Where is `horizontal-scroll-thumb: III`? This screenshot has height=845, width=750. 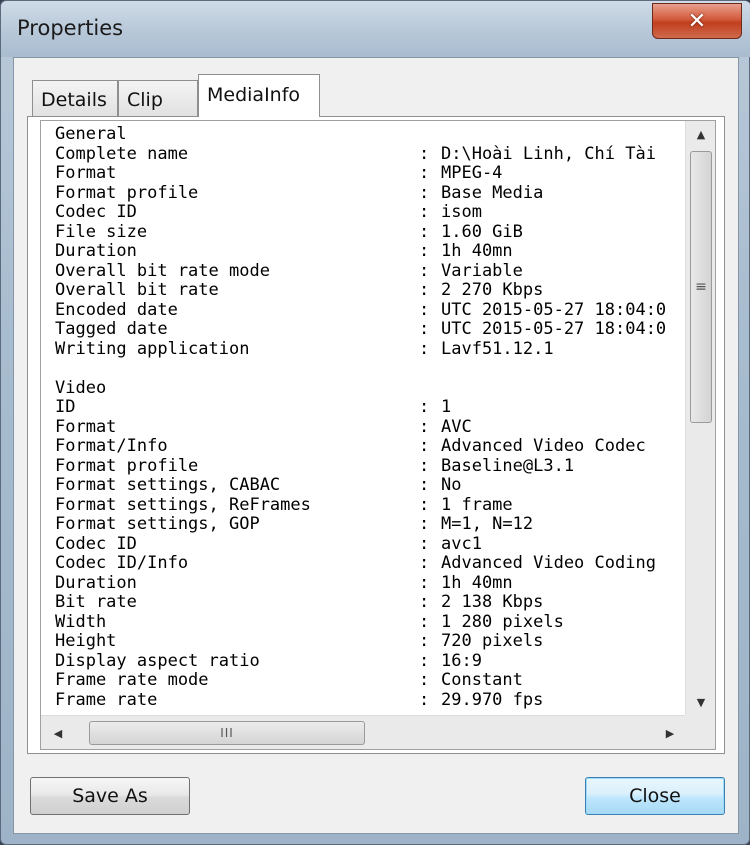
horizontal-scroll-thumb: III is located at coordinates (227, 733).